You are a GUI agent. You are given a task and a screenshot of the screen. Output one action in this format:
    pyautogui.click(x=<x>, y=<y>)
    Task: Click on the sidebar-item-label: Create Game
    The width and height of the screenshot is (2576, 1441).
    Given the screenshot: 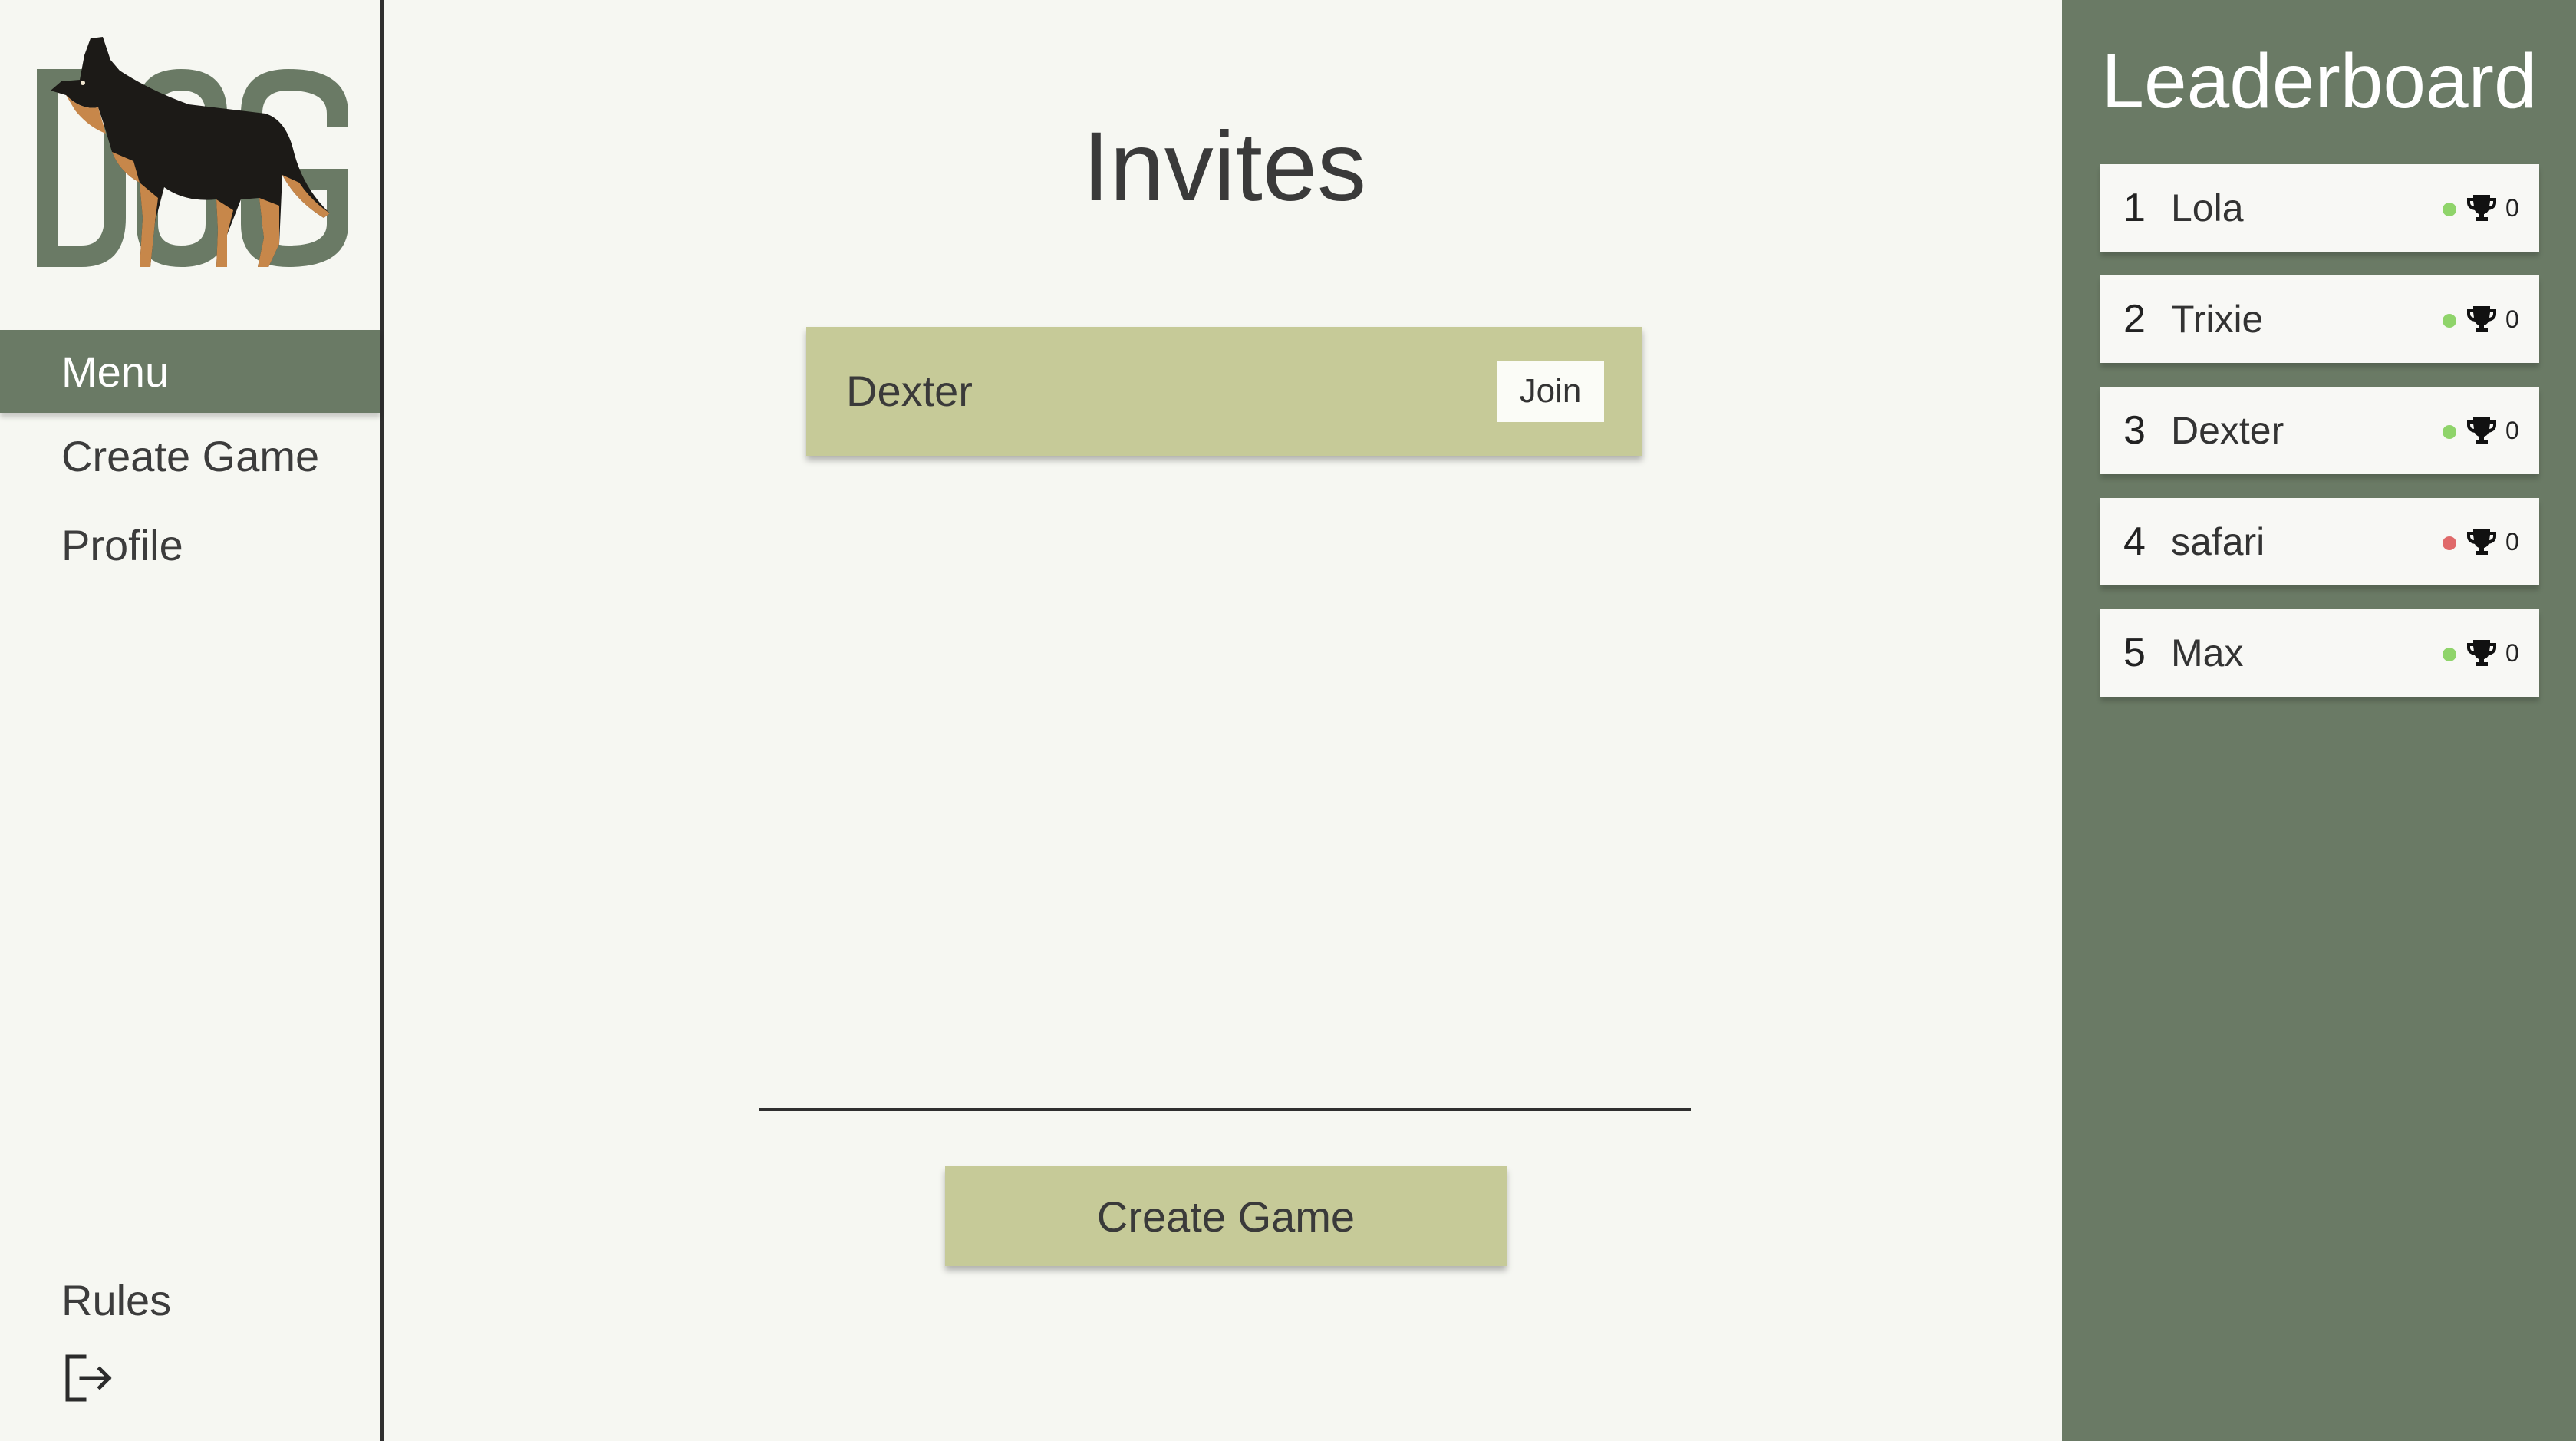 What is the action you would take?
    pyautogui.click(x=190, y=455)
    